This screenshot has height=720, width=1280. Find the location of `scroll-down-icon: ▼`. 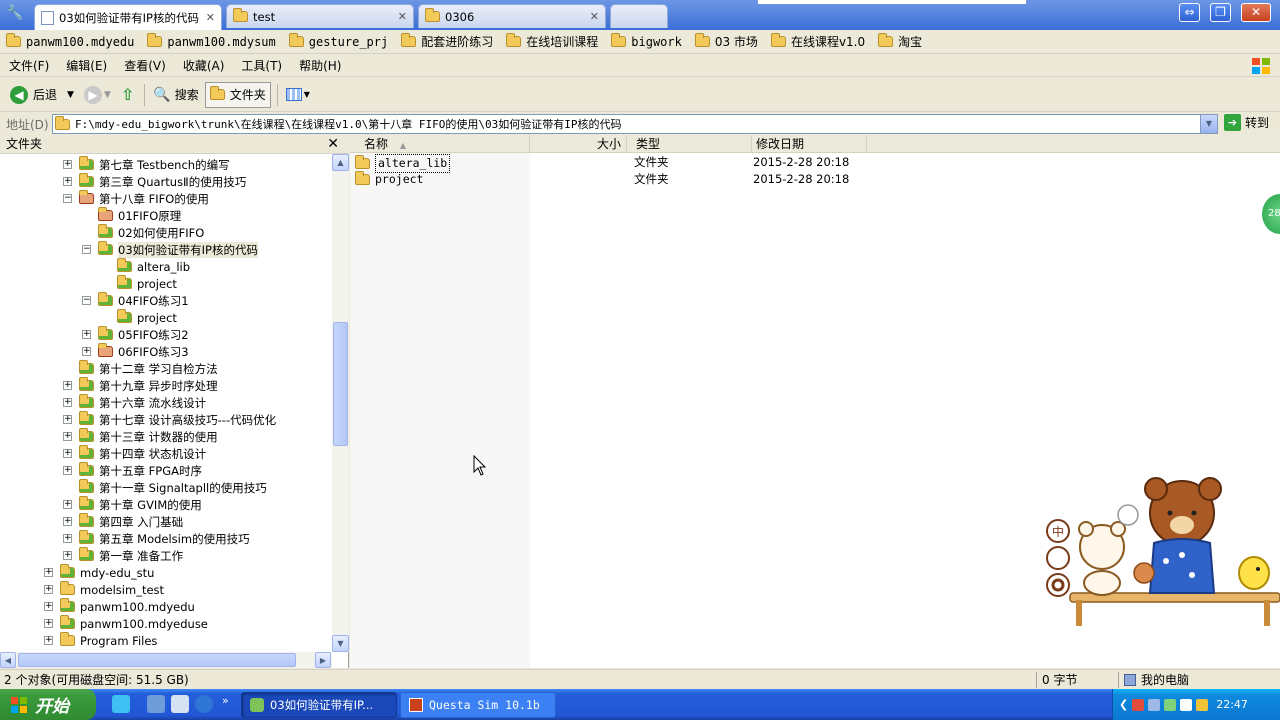

scroll-down-icon: ▼ is located at coordinates (340, 643).